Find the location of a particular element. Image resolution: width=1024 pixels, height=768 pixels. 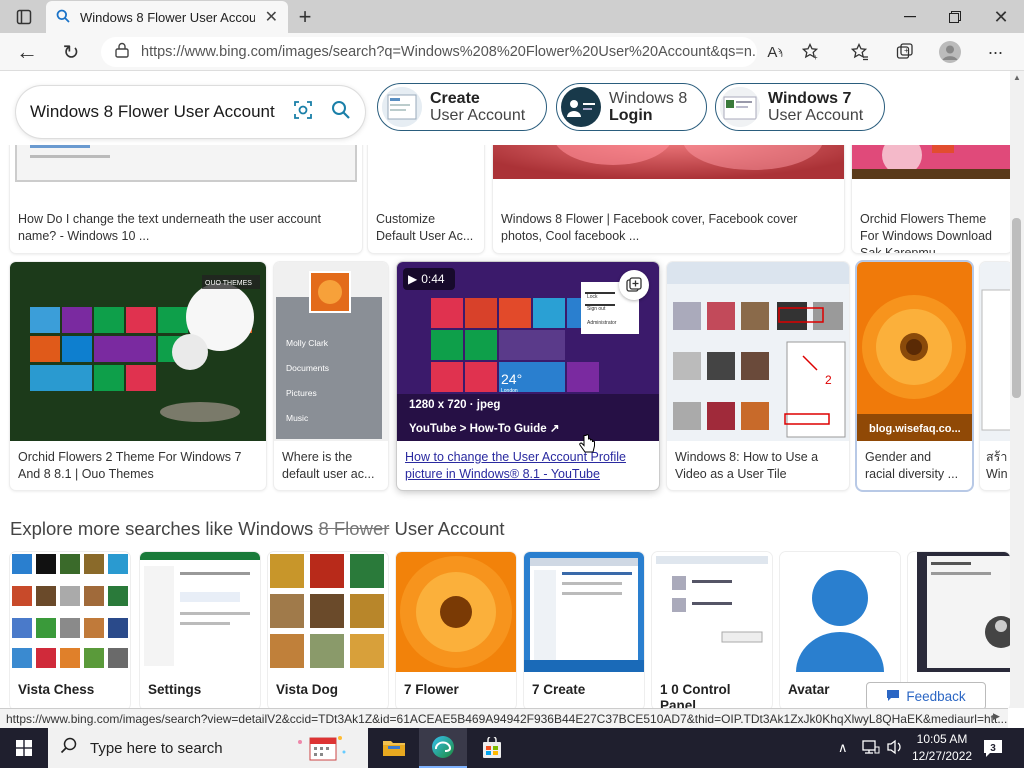

search-input: Windows 8 Flower User Account is located at coordinates (190, 112).